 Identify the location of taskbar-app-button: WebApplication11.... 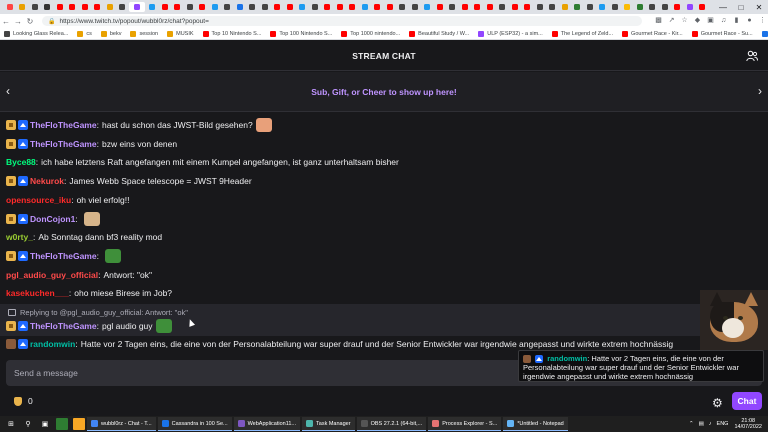
(267, 424).